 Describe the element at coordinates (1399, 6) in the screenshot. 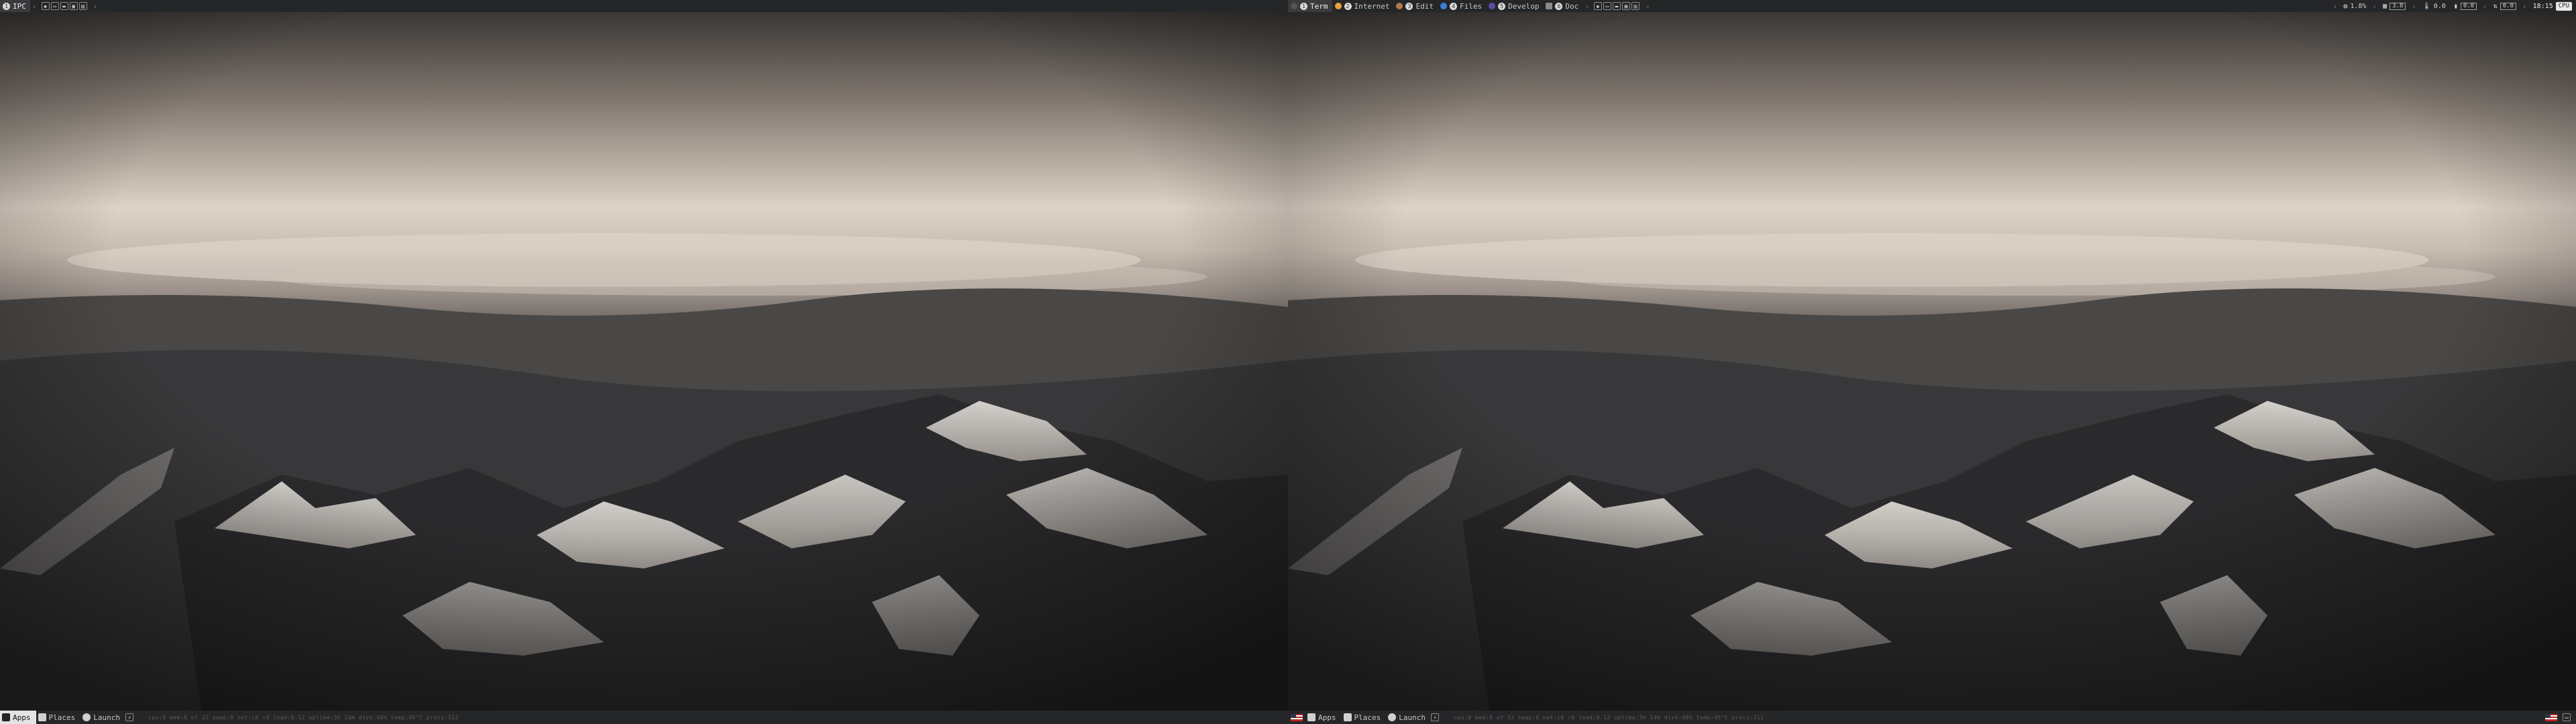

I see `editor-icon` at that location.